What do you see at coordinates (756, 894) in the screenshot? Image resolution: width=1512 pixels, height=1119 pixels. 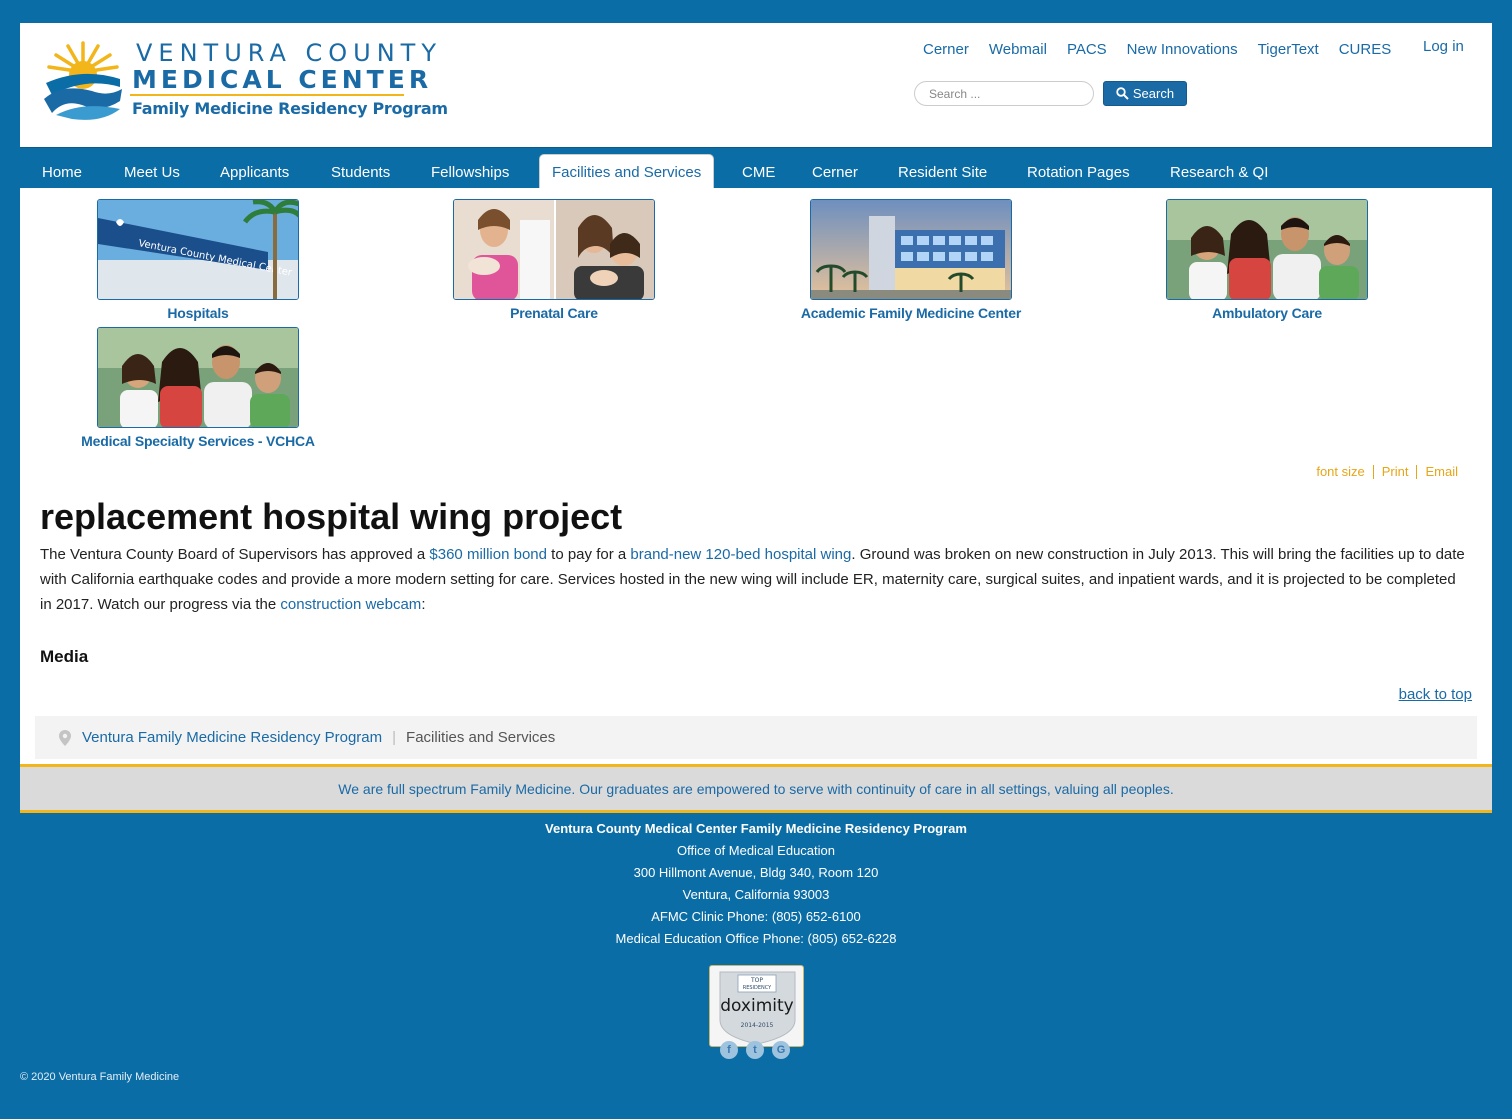 I see `footer-city: Ventura, California 93003` at bounding box center [756, 894].